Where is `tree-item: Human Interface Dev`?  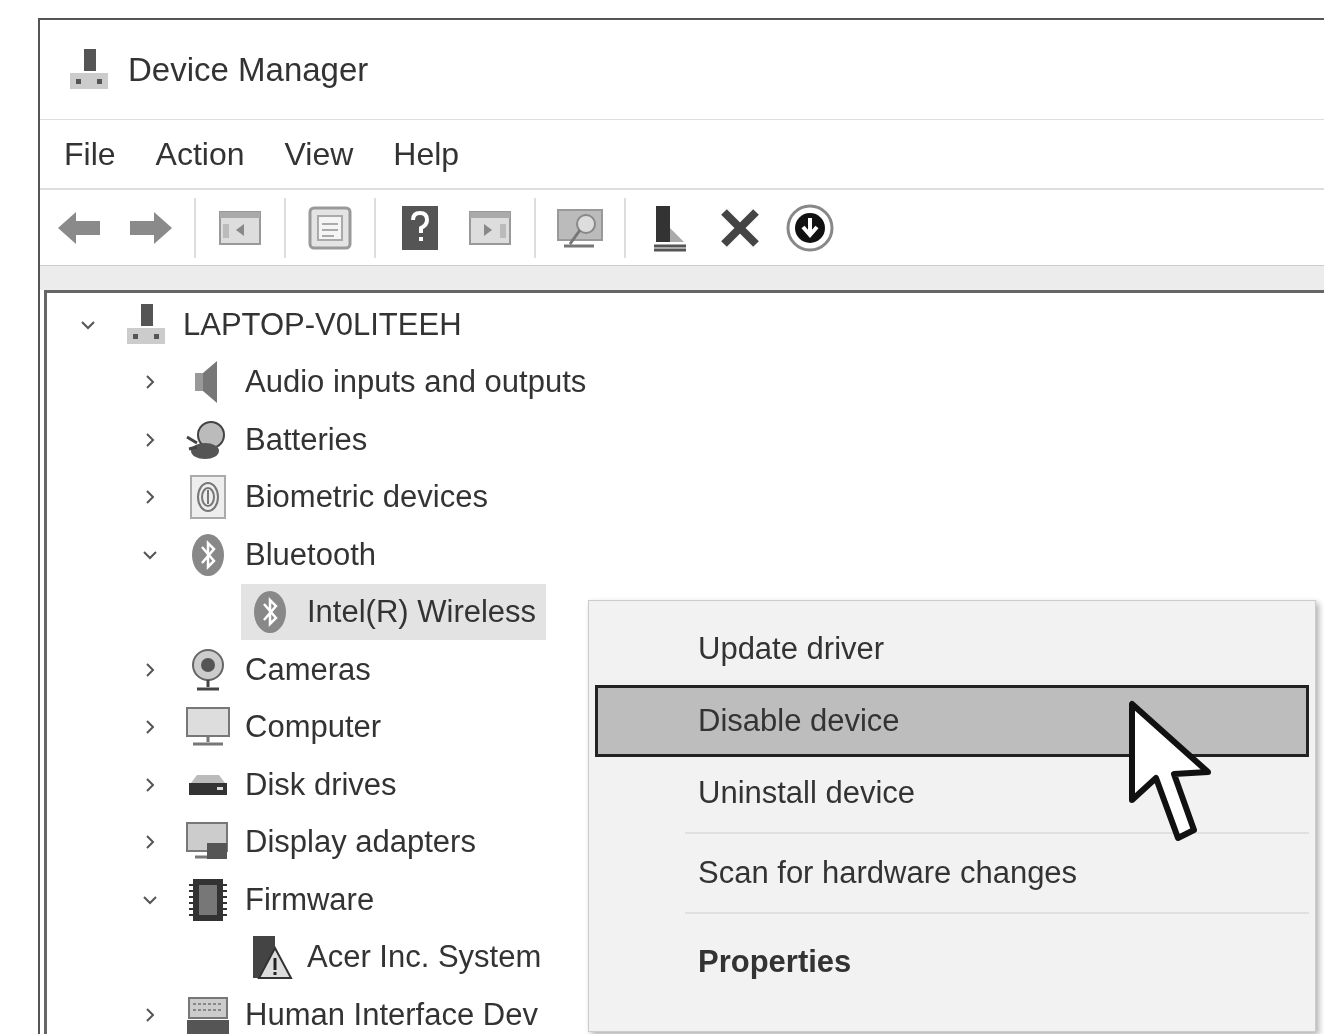
tree-item: Human Interface Dev is located at coordinates (363, 1010).